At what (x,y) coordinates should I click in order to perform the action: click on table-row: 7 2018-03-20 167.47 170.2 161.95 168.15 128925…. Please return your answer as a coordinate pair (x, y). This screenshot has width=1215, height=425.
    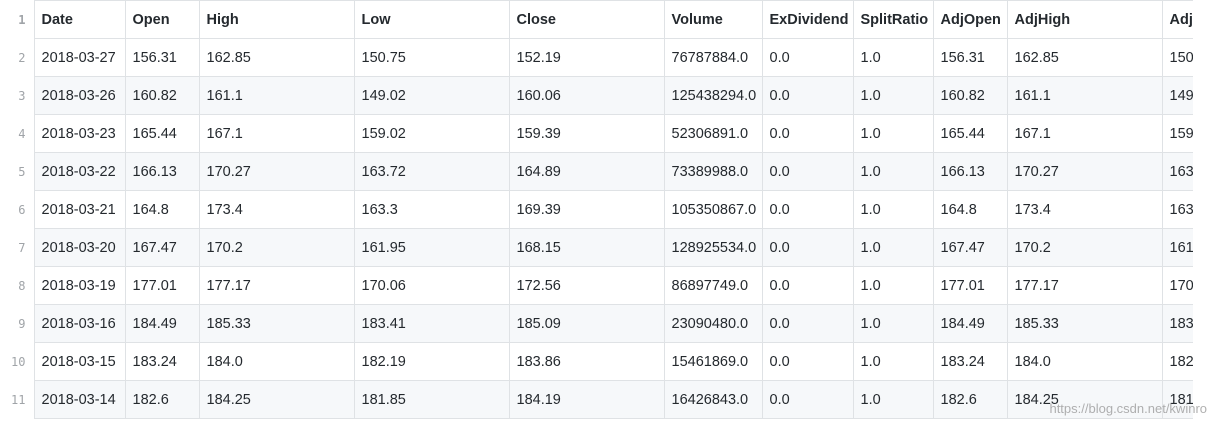
    Looking at the image, I should click on (596, 247).